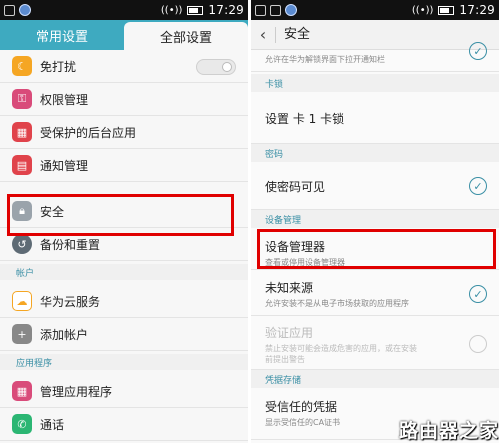 This screenshot has width=499, height=443. Describe the element at coordinates (375, 119) in the screenshot. I see `sim-lock-item: 设置 卡 1 卡锁` at that location.